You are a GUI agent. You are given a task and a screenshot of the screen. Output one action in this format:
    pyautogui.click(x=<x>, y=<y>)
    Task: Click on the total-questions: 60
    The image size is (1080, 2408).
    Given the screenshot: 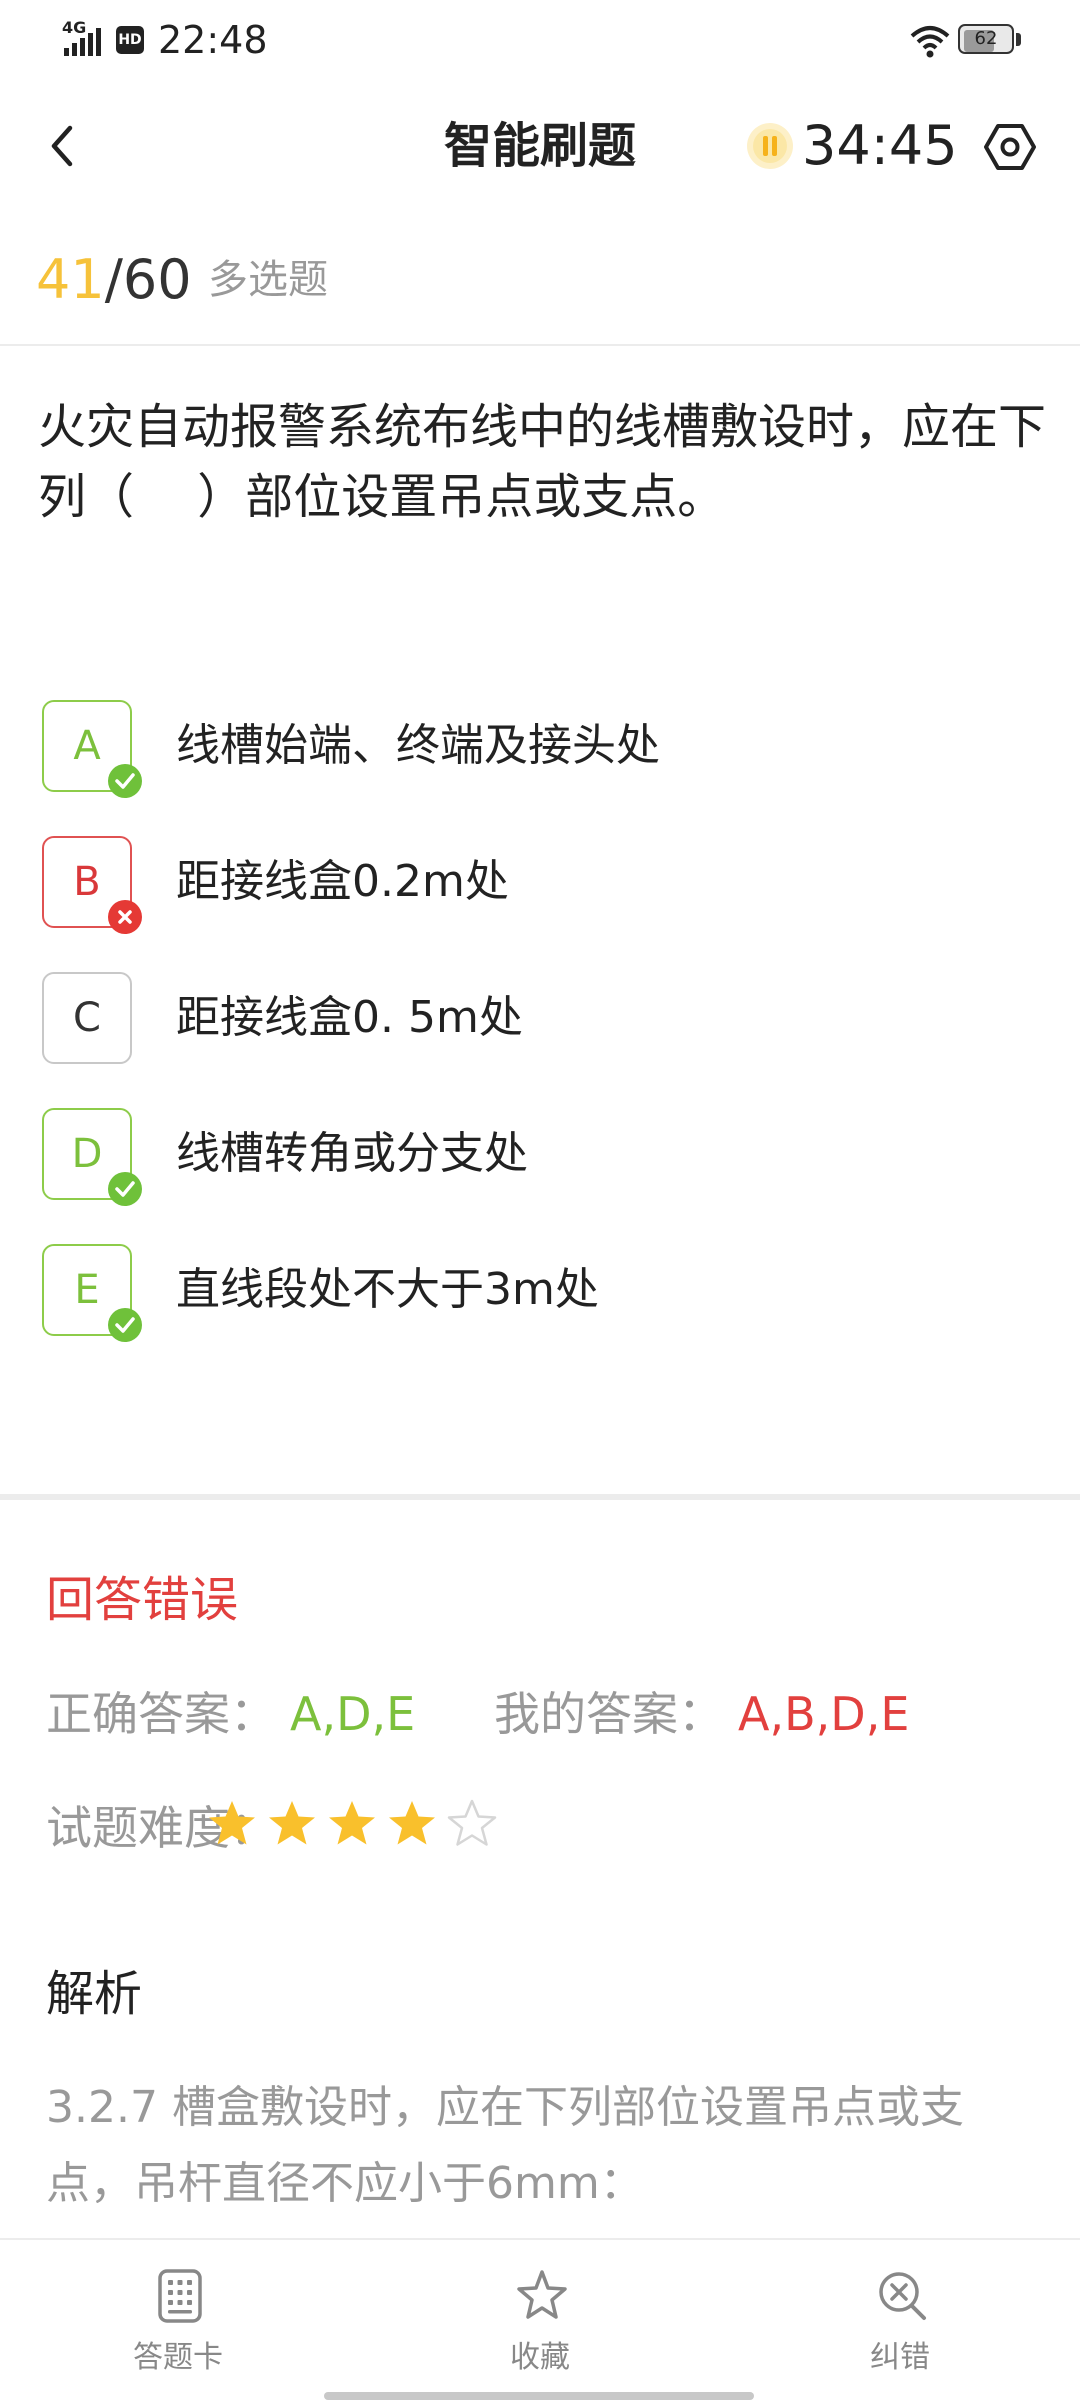 What is the action you would take?
    pyautogui.click(x=157, y=279)
    